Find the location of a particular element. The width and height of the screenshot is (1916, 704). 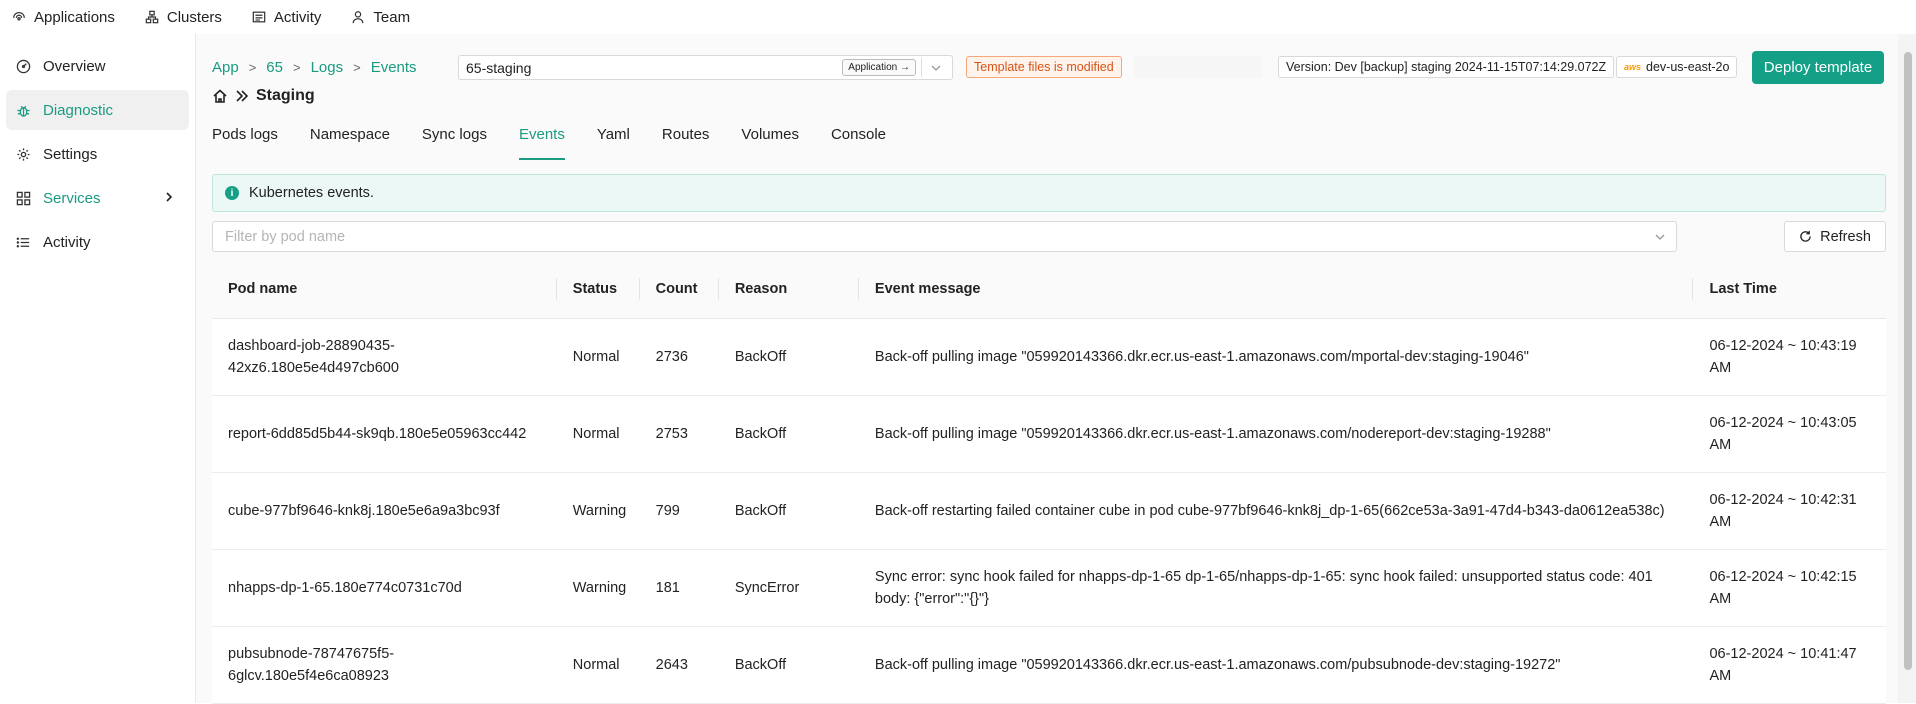

cell-last-time: 06-12-2024 ~ 10:43:19 AM is located at coordinates (1789, 357).